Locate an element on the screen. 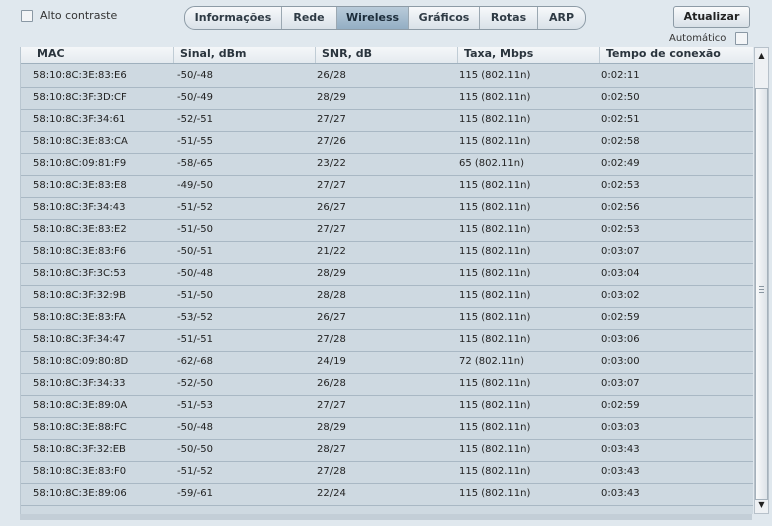 The width and height of the screenshot is (772, 526). tab-wireless: Wireless is located at coordinates (372, 18).